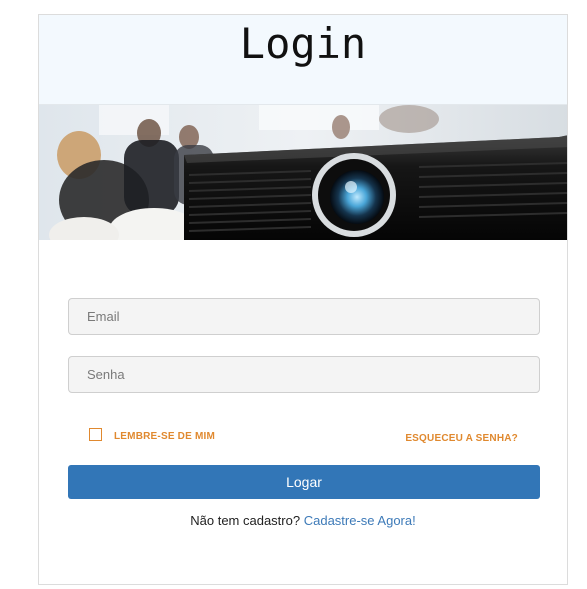 The height and width of the screenshot is (589, 587). Describe the element at coordinates (95, 434) in the screenshot. I see `remember-checkbox` at that location.